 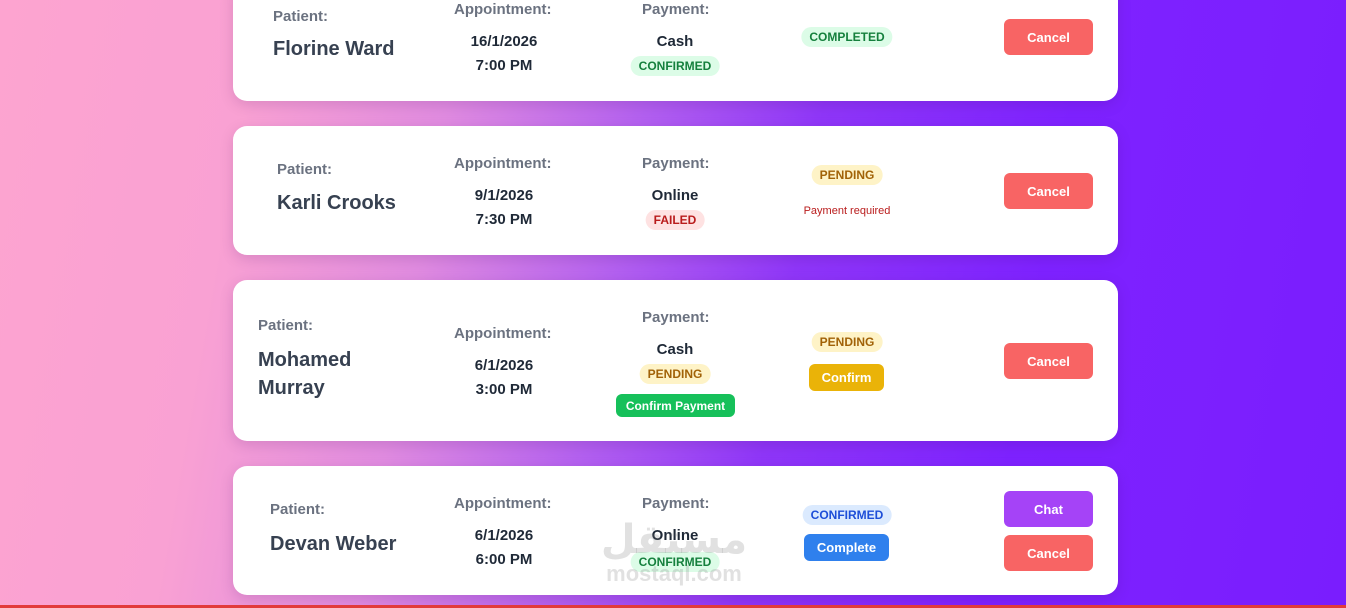 I want to click on payment-status-badge: FAILED, so click(x=675, y=220).